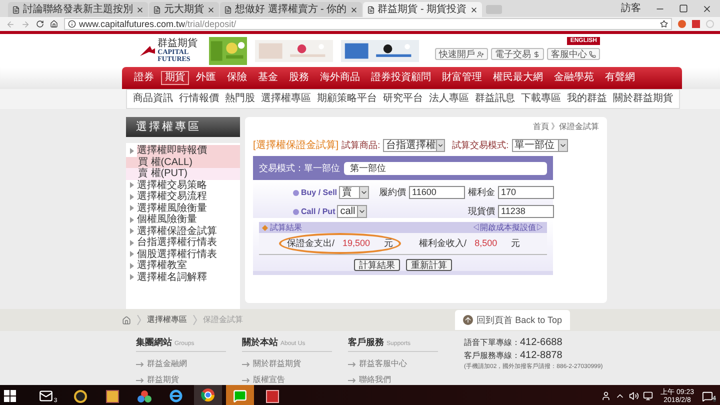 Image resolution: width=720 pixels, height=405 pixels. Describe the element at coordinates (188, 208) in the screenshot. I see `sidebar-item: 選擇權風險衡量` at that location.